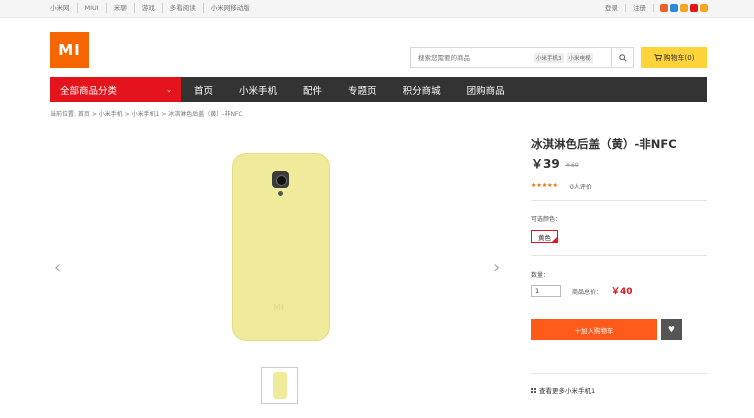 The height and width of the screenshot is (418, 754). I want to click on search-box: 小米手机3 小米电视, so click(522, 57).